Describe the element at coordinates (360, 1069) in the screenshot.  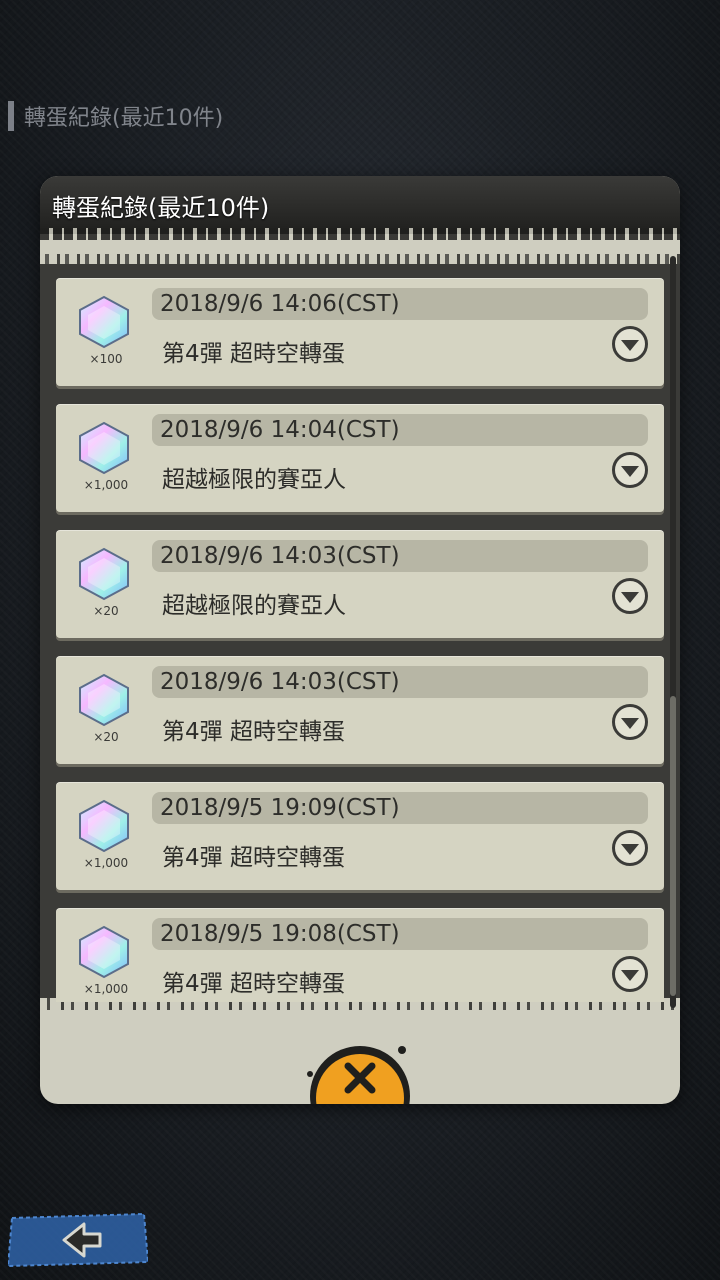
I see `close-button` at that location.